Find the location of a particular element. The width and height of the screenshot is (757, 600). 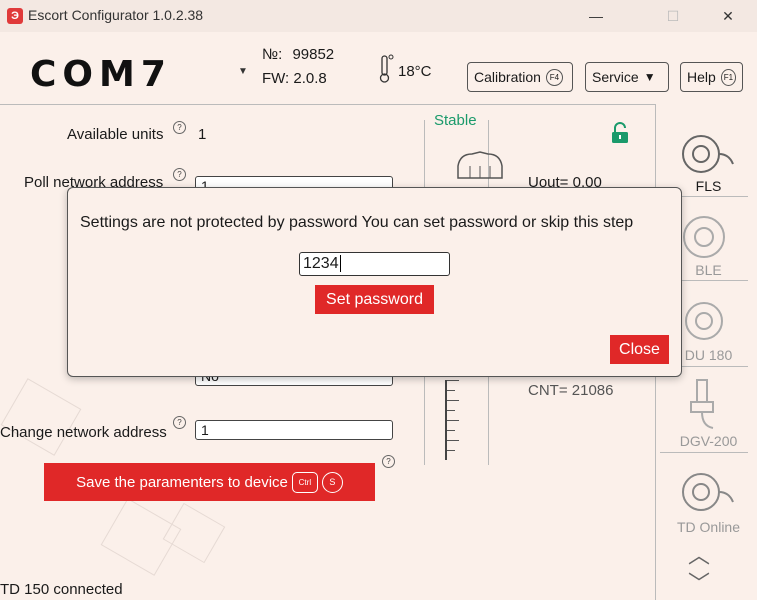

app-logo-icon: Э is located at coordinates (15, 16).